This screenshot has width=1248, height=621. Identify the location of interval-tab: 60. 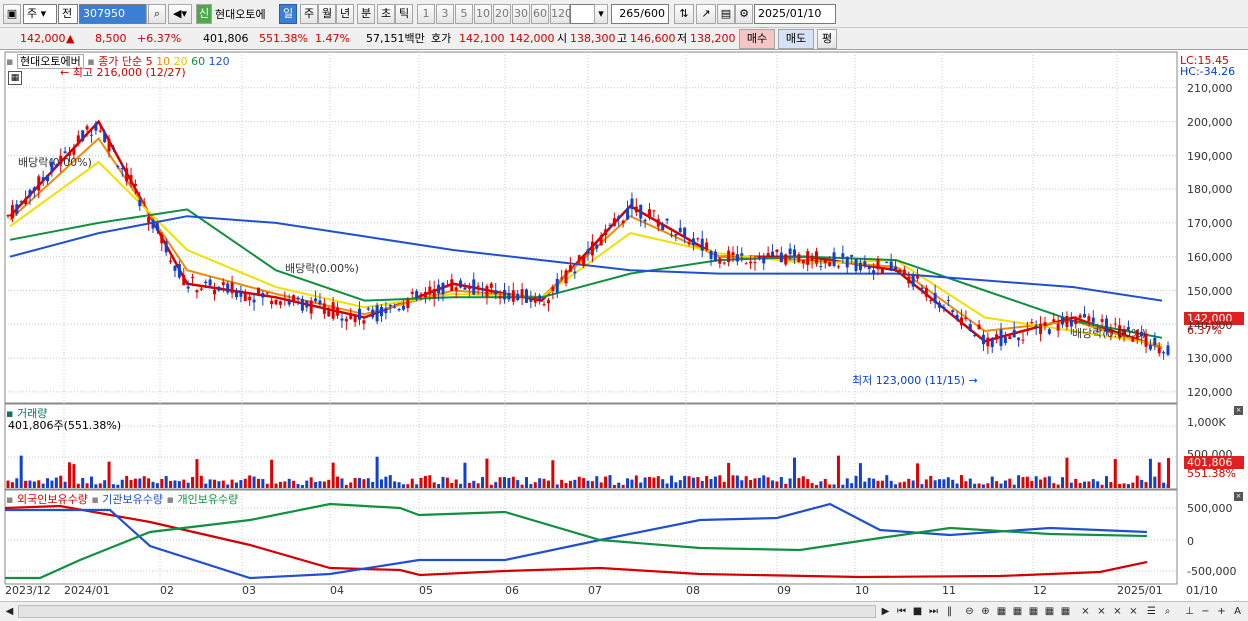
(540, 14).